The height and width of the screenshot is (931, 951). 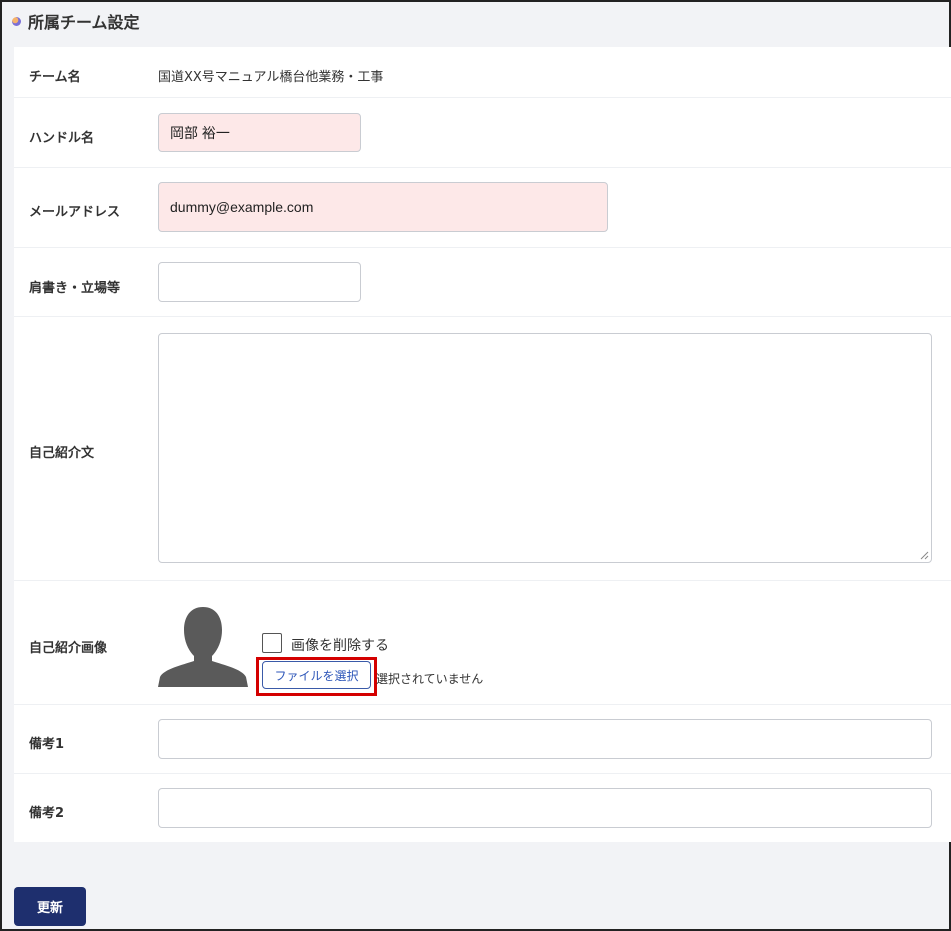 What do you see at coordinates (16, 21) in the screenshot?
I see `bullet-dot-icon` at bounding box center [16, 21].